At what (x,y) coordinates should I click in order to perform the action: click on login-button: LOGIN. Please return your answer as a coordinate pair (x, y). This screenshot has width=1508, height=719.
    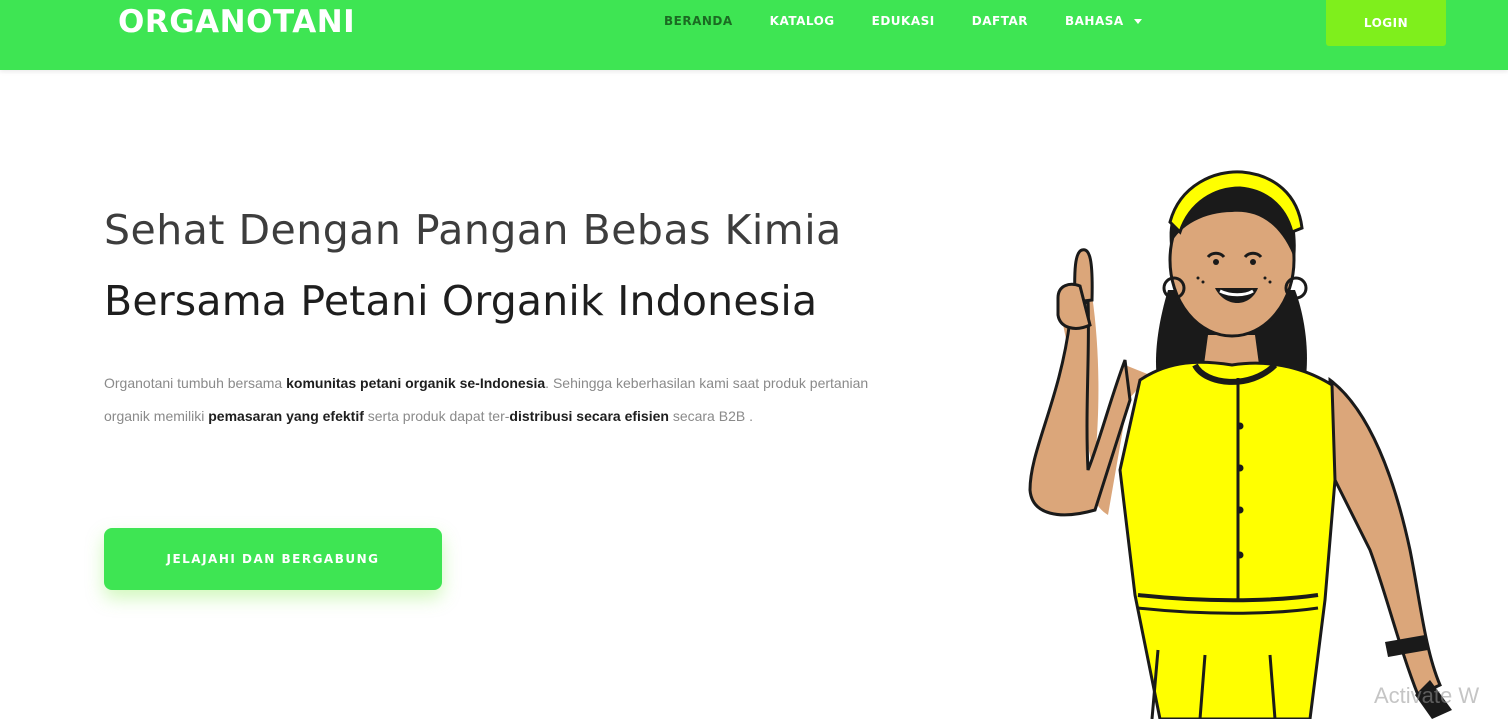
    Looking at the image, I should click on (1386, 23).